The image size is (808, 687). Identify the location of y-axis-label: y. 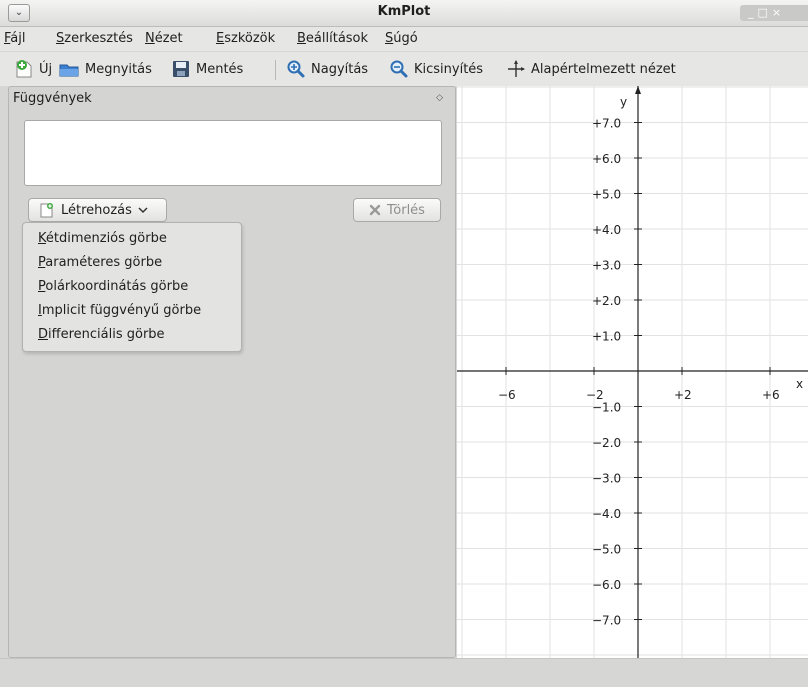
(623, 102).